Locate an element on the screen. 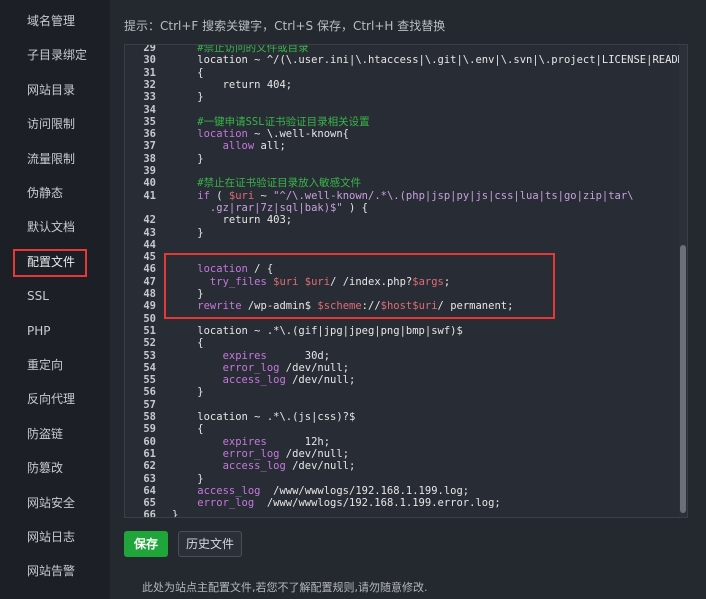  sidebar-item-label: 网站目录 is located at coordinates (51, 89).